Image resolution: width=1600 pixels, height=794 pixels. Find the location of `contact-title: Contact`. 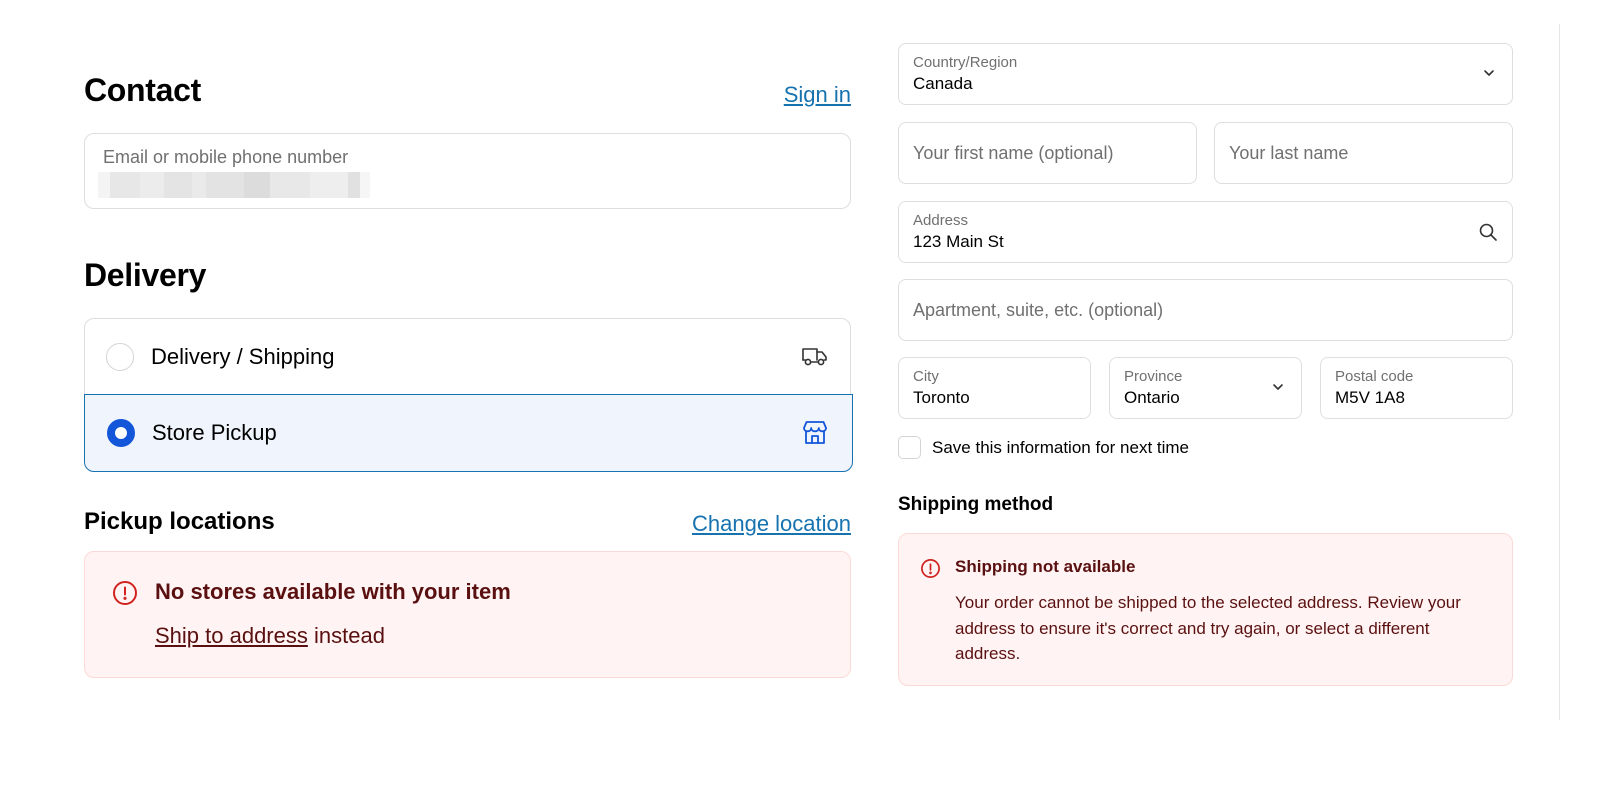

contact-title: Contact is located at coordinates (143, 90).